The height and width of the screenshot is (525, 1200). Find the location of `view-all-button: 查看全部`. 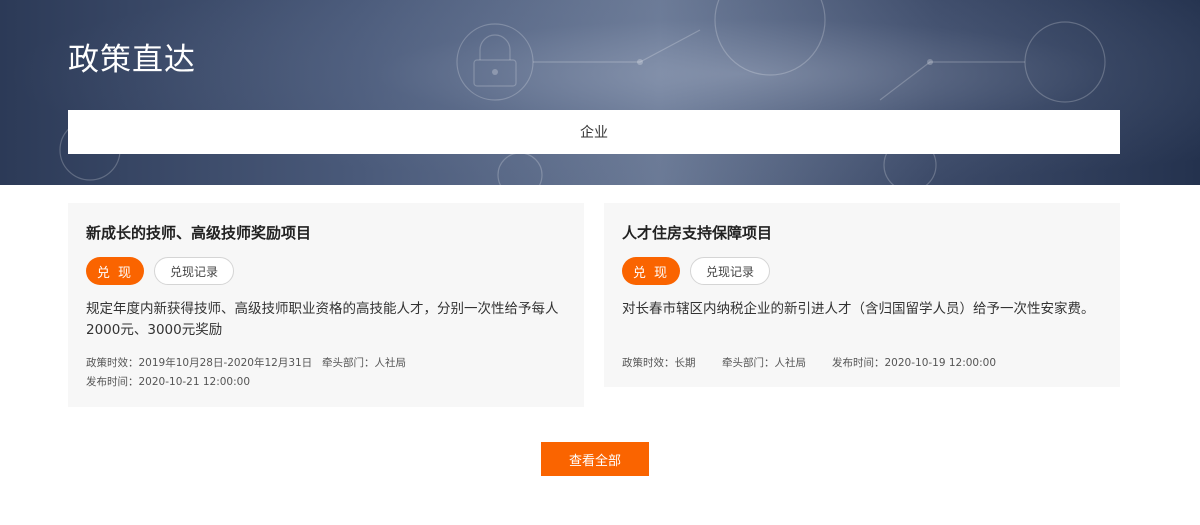

view-all-button: 查看全部 is located at coordinates (595, 459).